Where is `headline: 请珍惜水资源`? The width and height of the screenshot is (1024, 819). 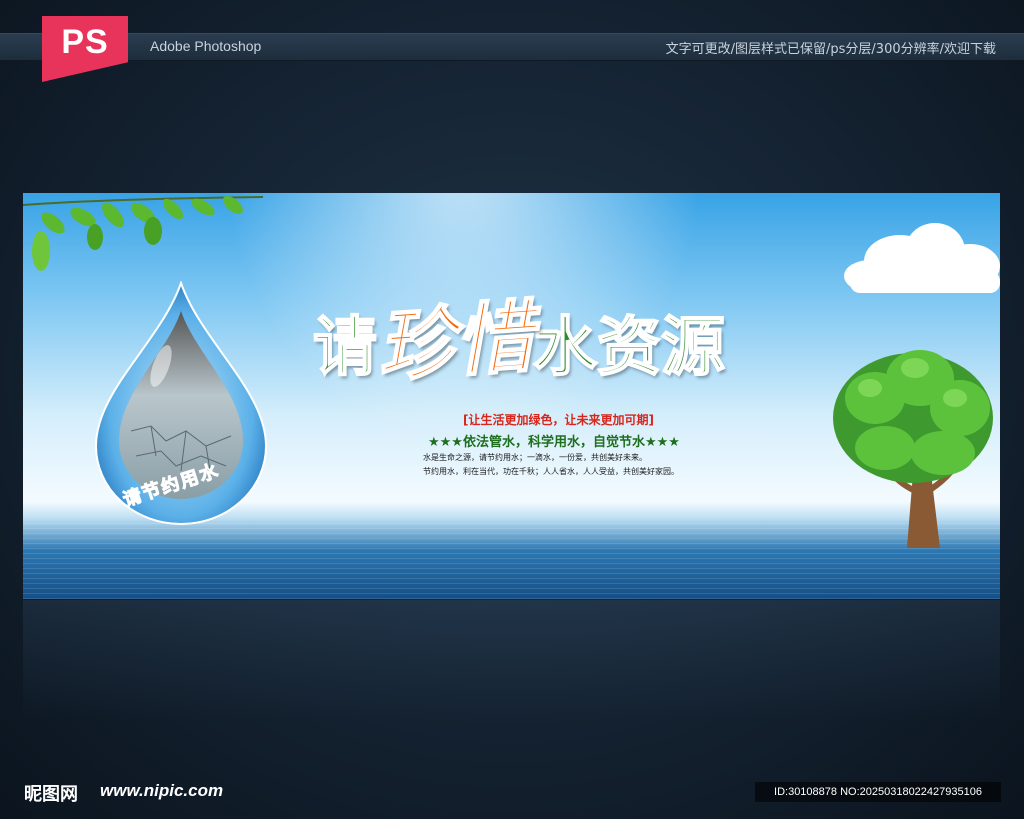 headline: 请珍惜水资源 is located at coordinates (592, 347).